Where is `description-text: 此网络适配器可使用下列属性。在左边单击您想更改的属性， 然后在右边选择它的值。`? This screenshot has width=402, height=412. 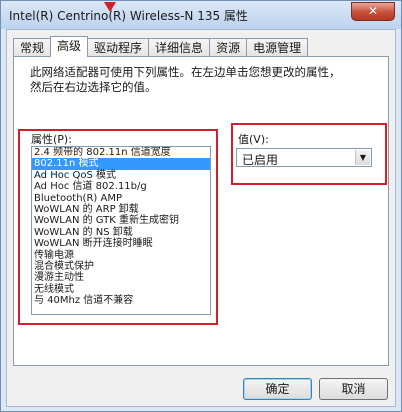 description-text: 此网络适配器可使用下列属性。在左边单击您想更改的属性， 然后在右边选择它的值。 is located at coordinates (200, 80).